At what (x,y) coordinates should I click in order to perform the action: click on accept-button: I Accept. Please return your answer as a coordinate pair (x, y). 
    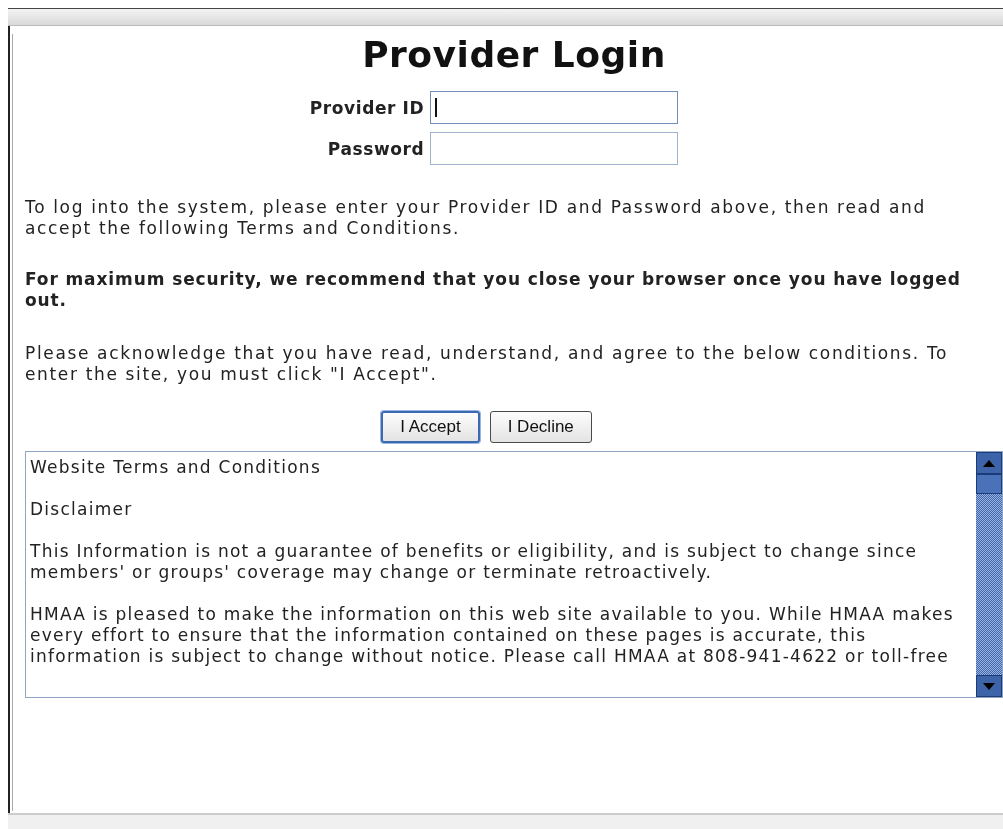
    Looking at the image, I should click on (430, 427).